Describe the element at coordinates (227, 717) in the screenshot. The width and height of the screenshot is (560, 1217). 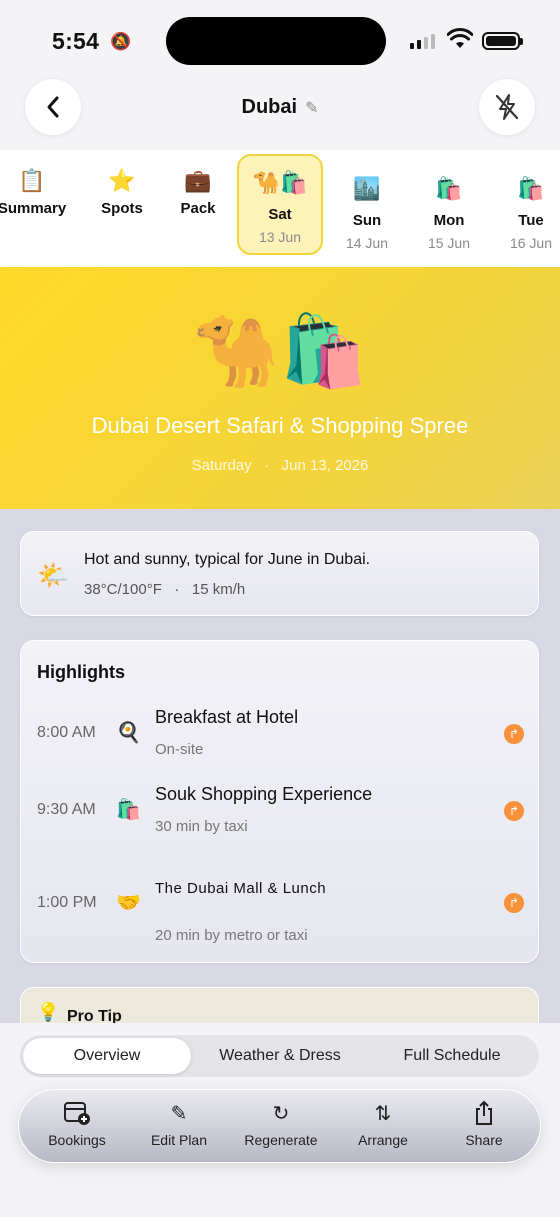
I see `item-name: Breakfast at Hotel` at that location.